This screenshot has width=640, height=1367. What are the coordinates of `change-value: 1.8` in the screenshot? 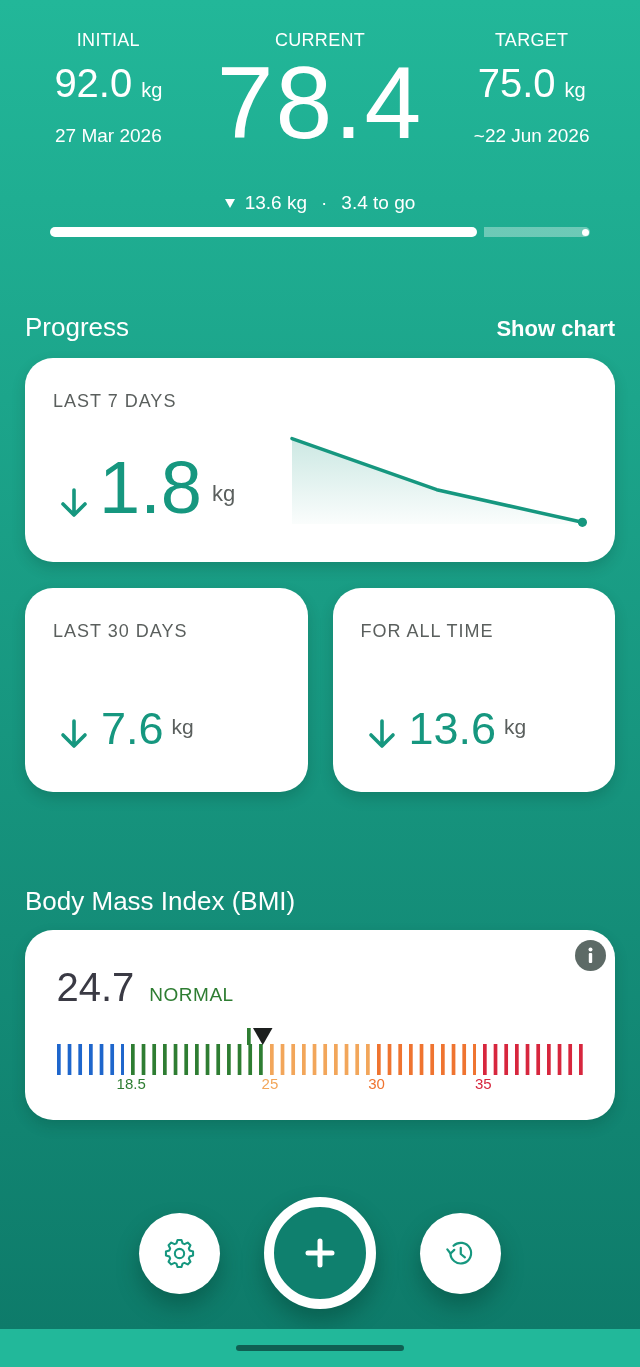 It's located at (150, 488).